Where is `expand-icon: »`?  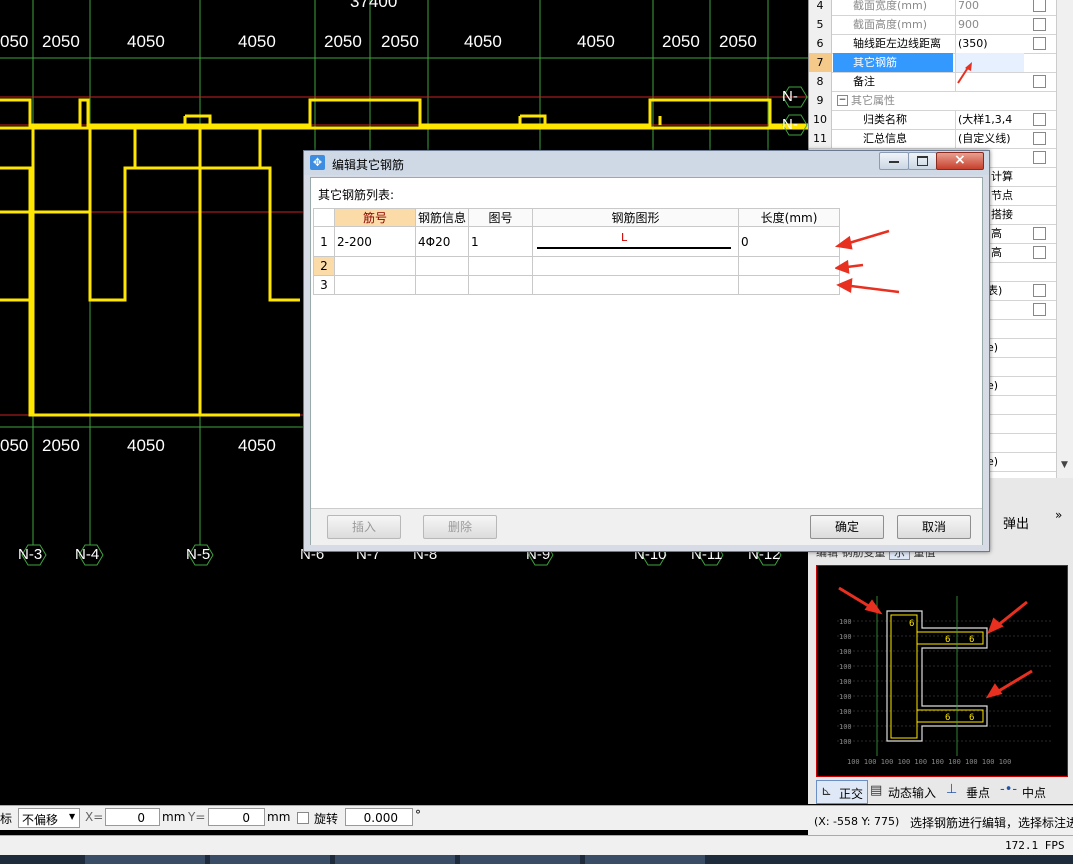 expand-icon: » is located at coordinates (1058, 515).